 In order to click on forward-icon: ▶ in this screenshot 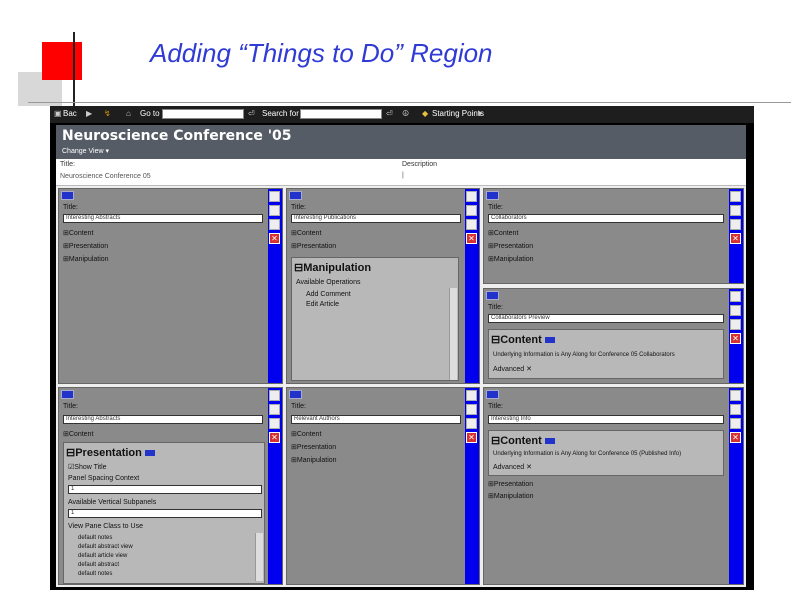, I will do `click(89, 113)`.